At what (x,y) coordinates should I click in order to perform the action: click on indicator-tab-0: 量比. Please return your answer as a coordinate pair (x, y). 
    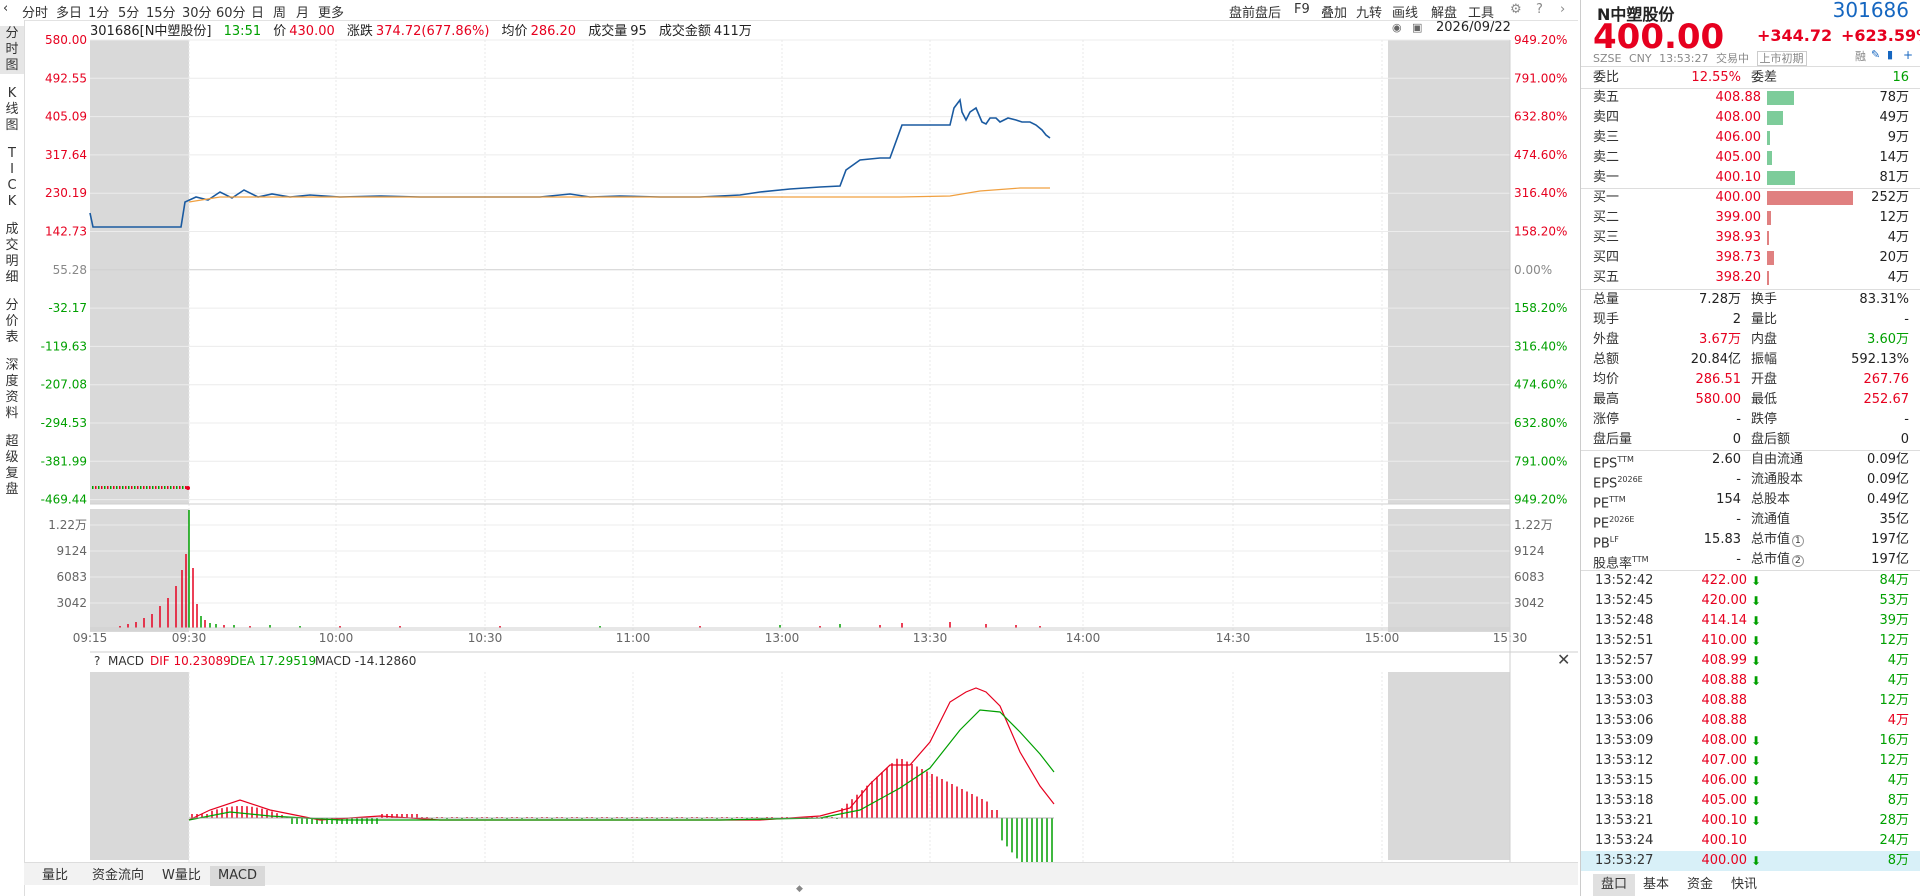
    Looking at the image, I should click on (55, 876).